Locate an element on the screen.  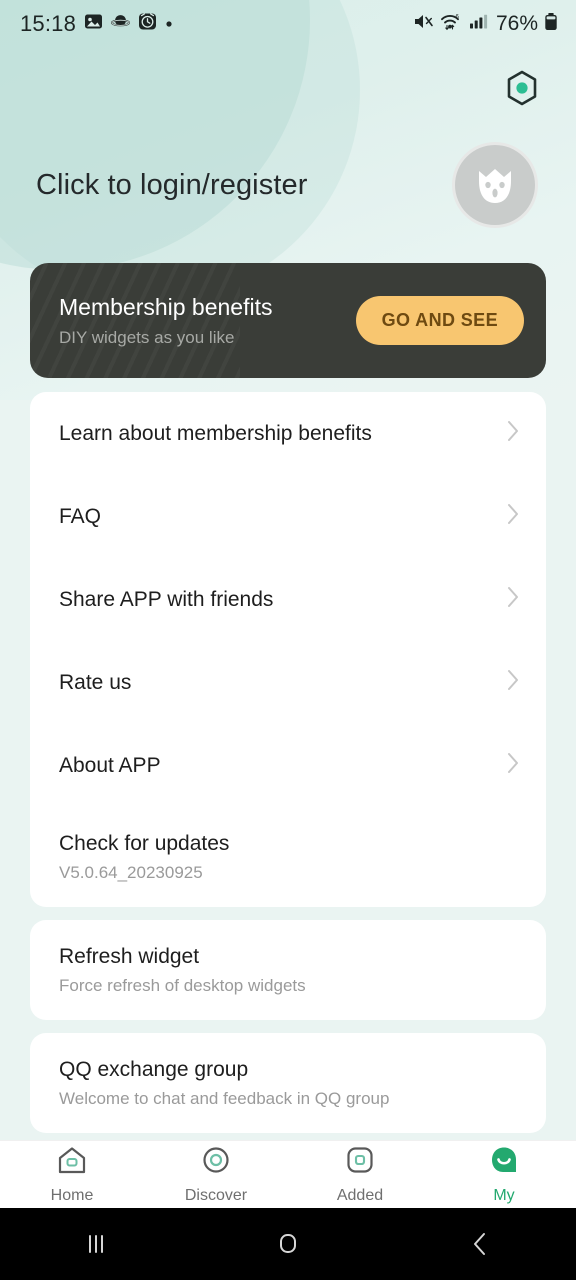
list-item-rate-us: Rate us is located at coordinates (288, 682).